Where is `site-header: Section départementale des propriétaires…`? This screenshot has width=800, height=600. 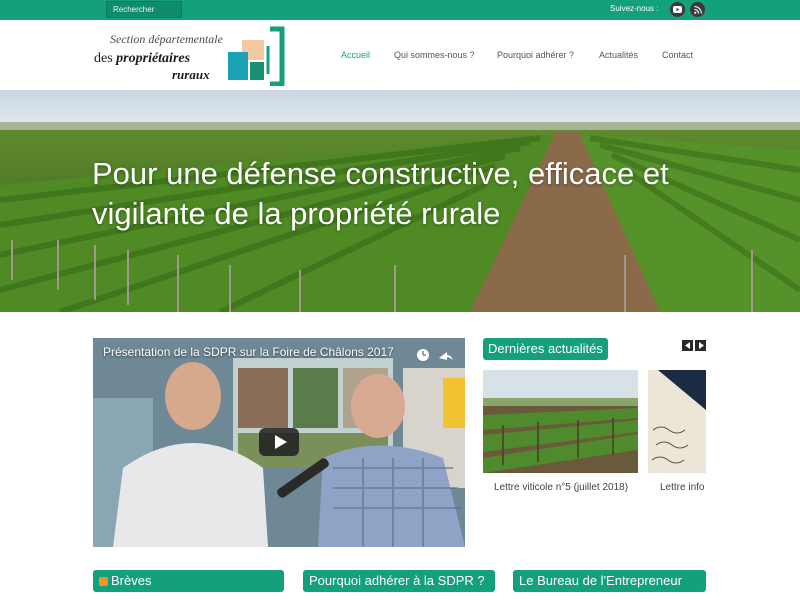 site-header: Section départementale des propriétaires… is located at coordinates (400, 55).